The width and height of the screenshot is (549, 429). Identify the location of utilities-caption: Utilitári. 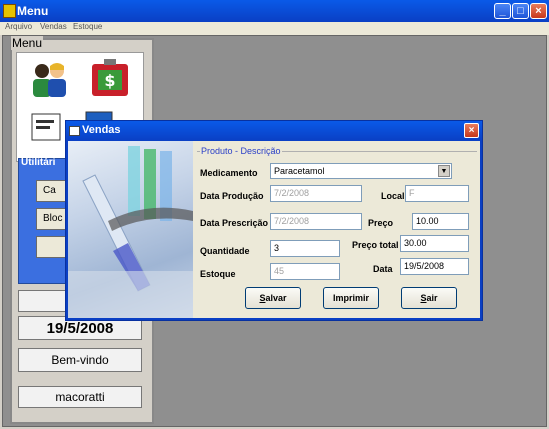
(38, 162).